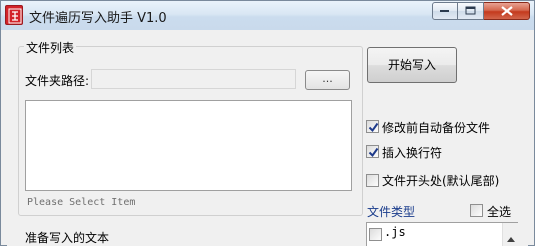 This screenshot has width=535, height=246. Describe the element at coordinates (98, 18) in the screenshot. I see `window-title: 文件遍历写入助手 V1.0` at that location.